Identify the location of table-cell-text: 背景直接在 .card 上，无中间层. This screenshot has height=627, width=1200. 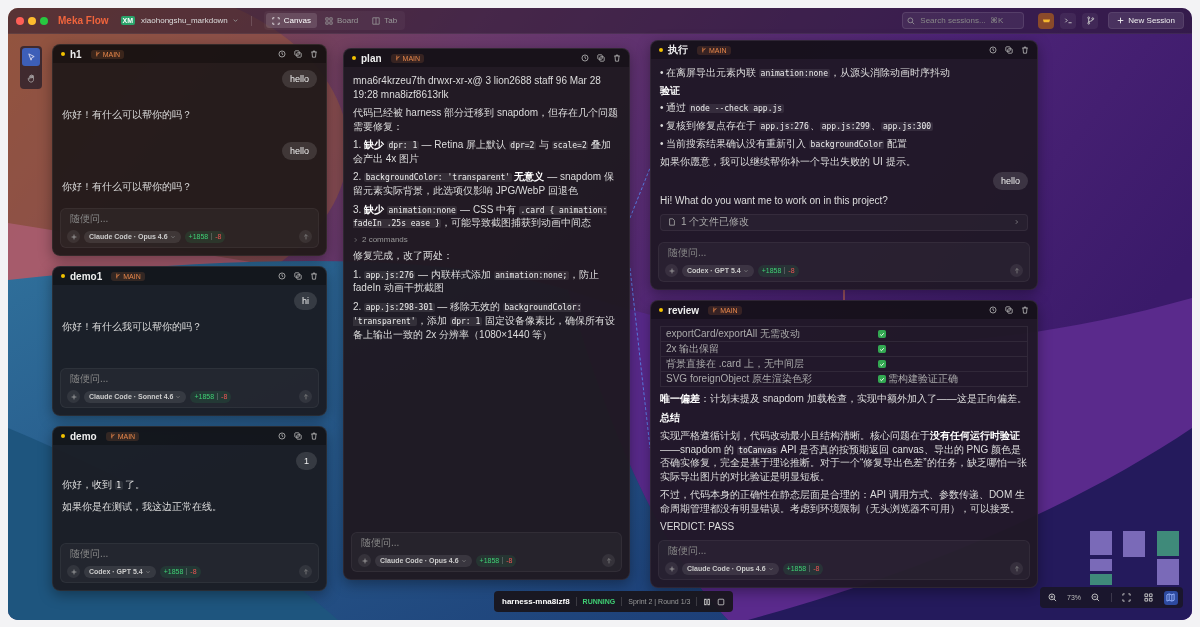
(735, 364).